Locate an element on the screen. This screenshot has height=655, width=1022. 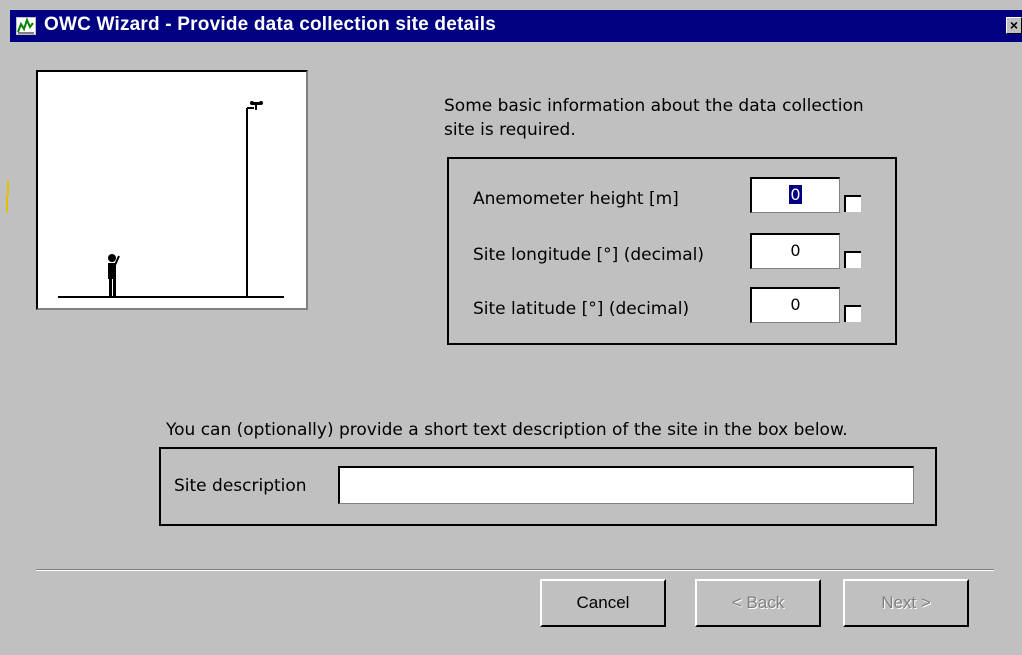
latitude-checkbox is located at coordinates (852, 313).